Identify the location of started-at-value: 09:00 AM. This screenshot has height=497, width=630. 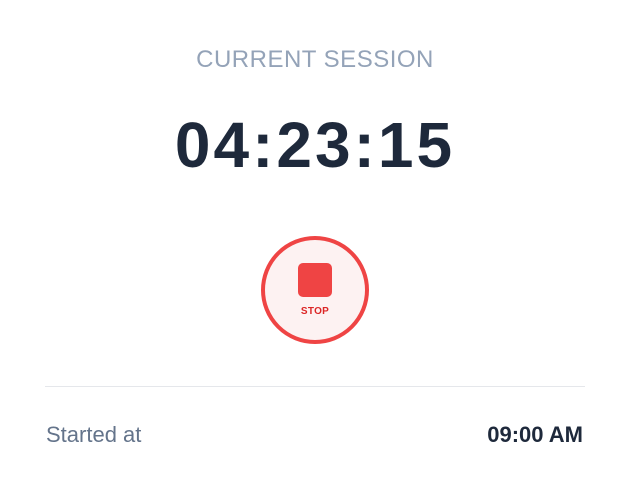
(535, 434).